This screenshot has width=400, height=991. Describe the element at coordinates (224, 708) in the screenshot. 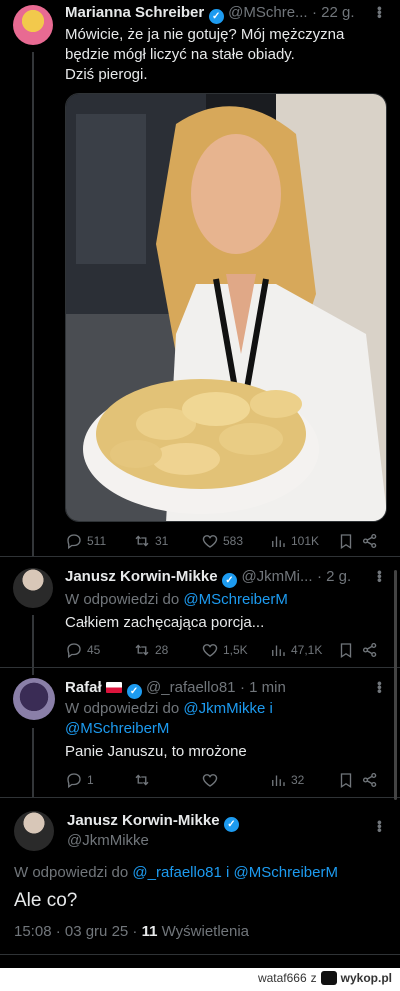

I see `mention-link: @JkmMikke` at that location.